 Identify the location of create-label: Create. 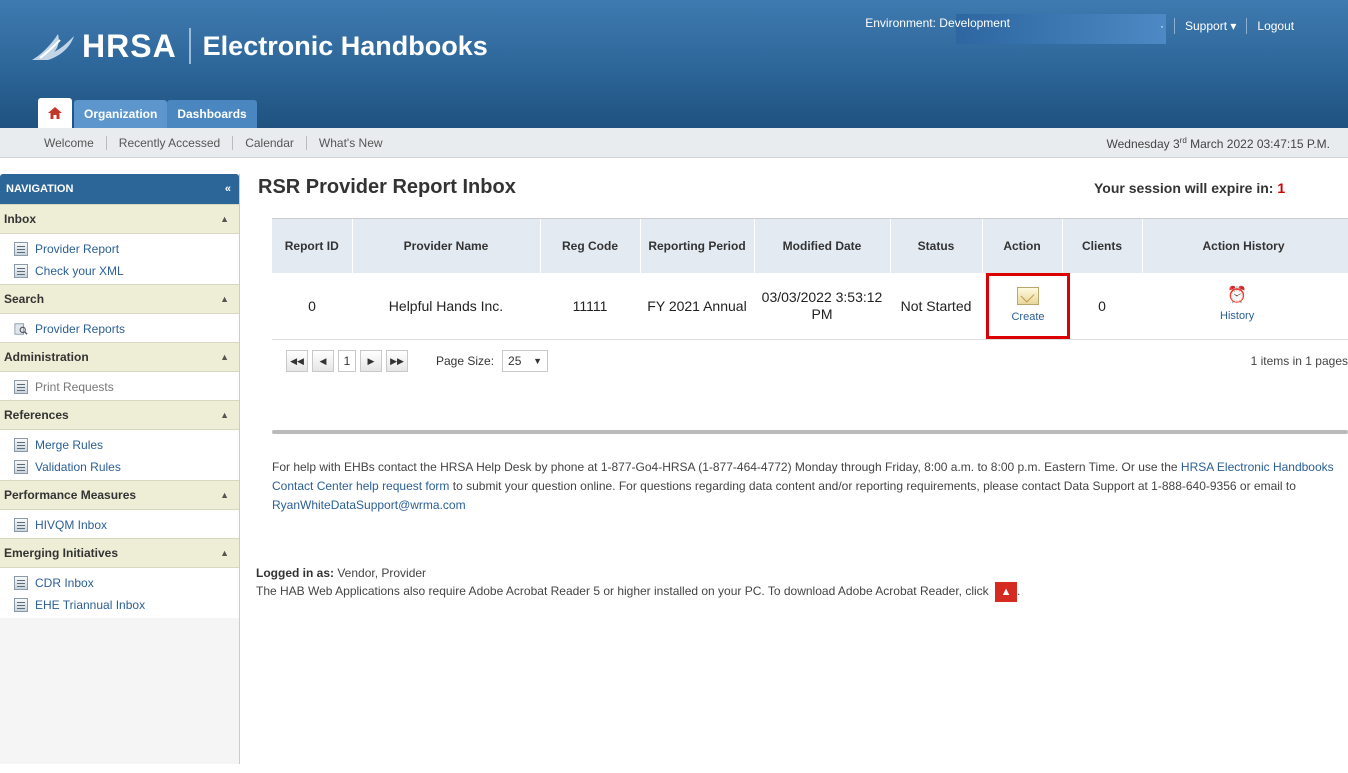
(1028, 316).